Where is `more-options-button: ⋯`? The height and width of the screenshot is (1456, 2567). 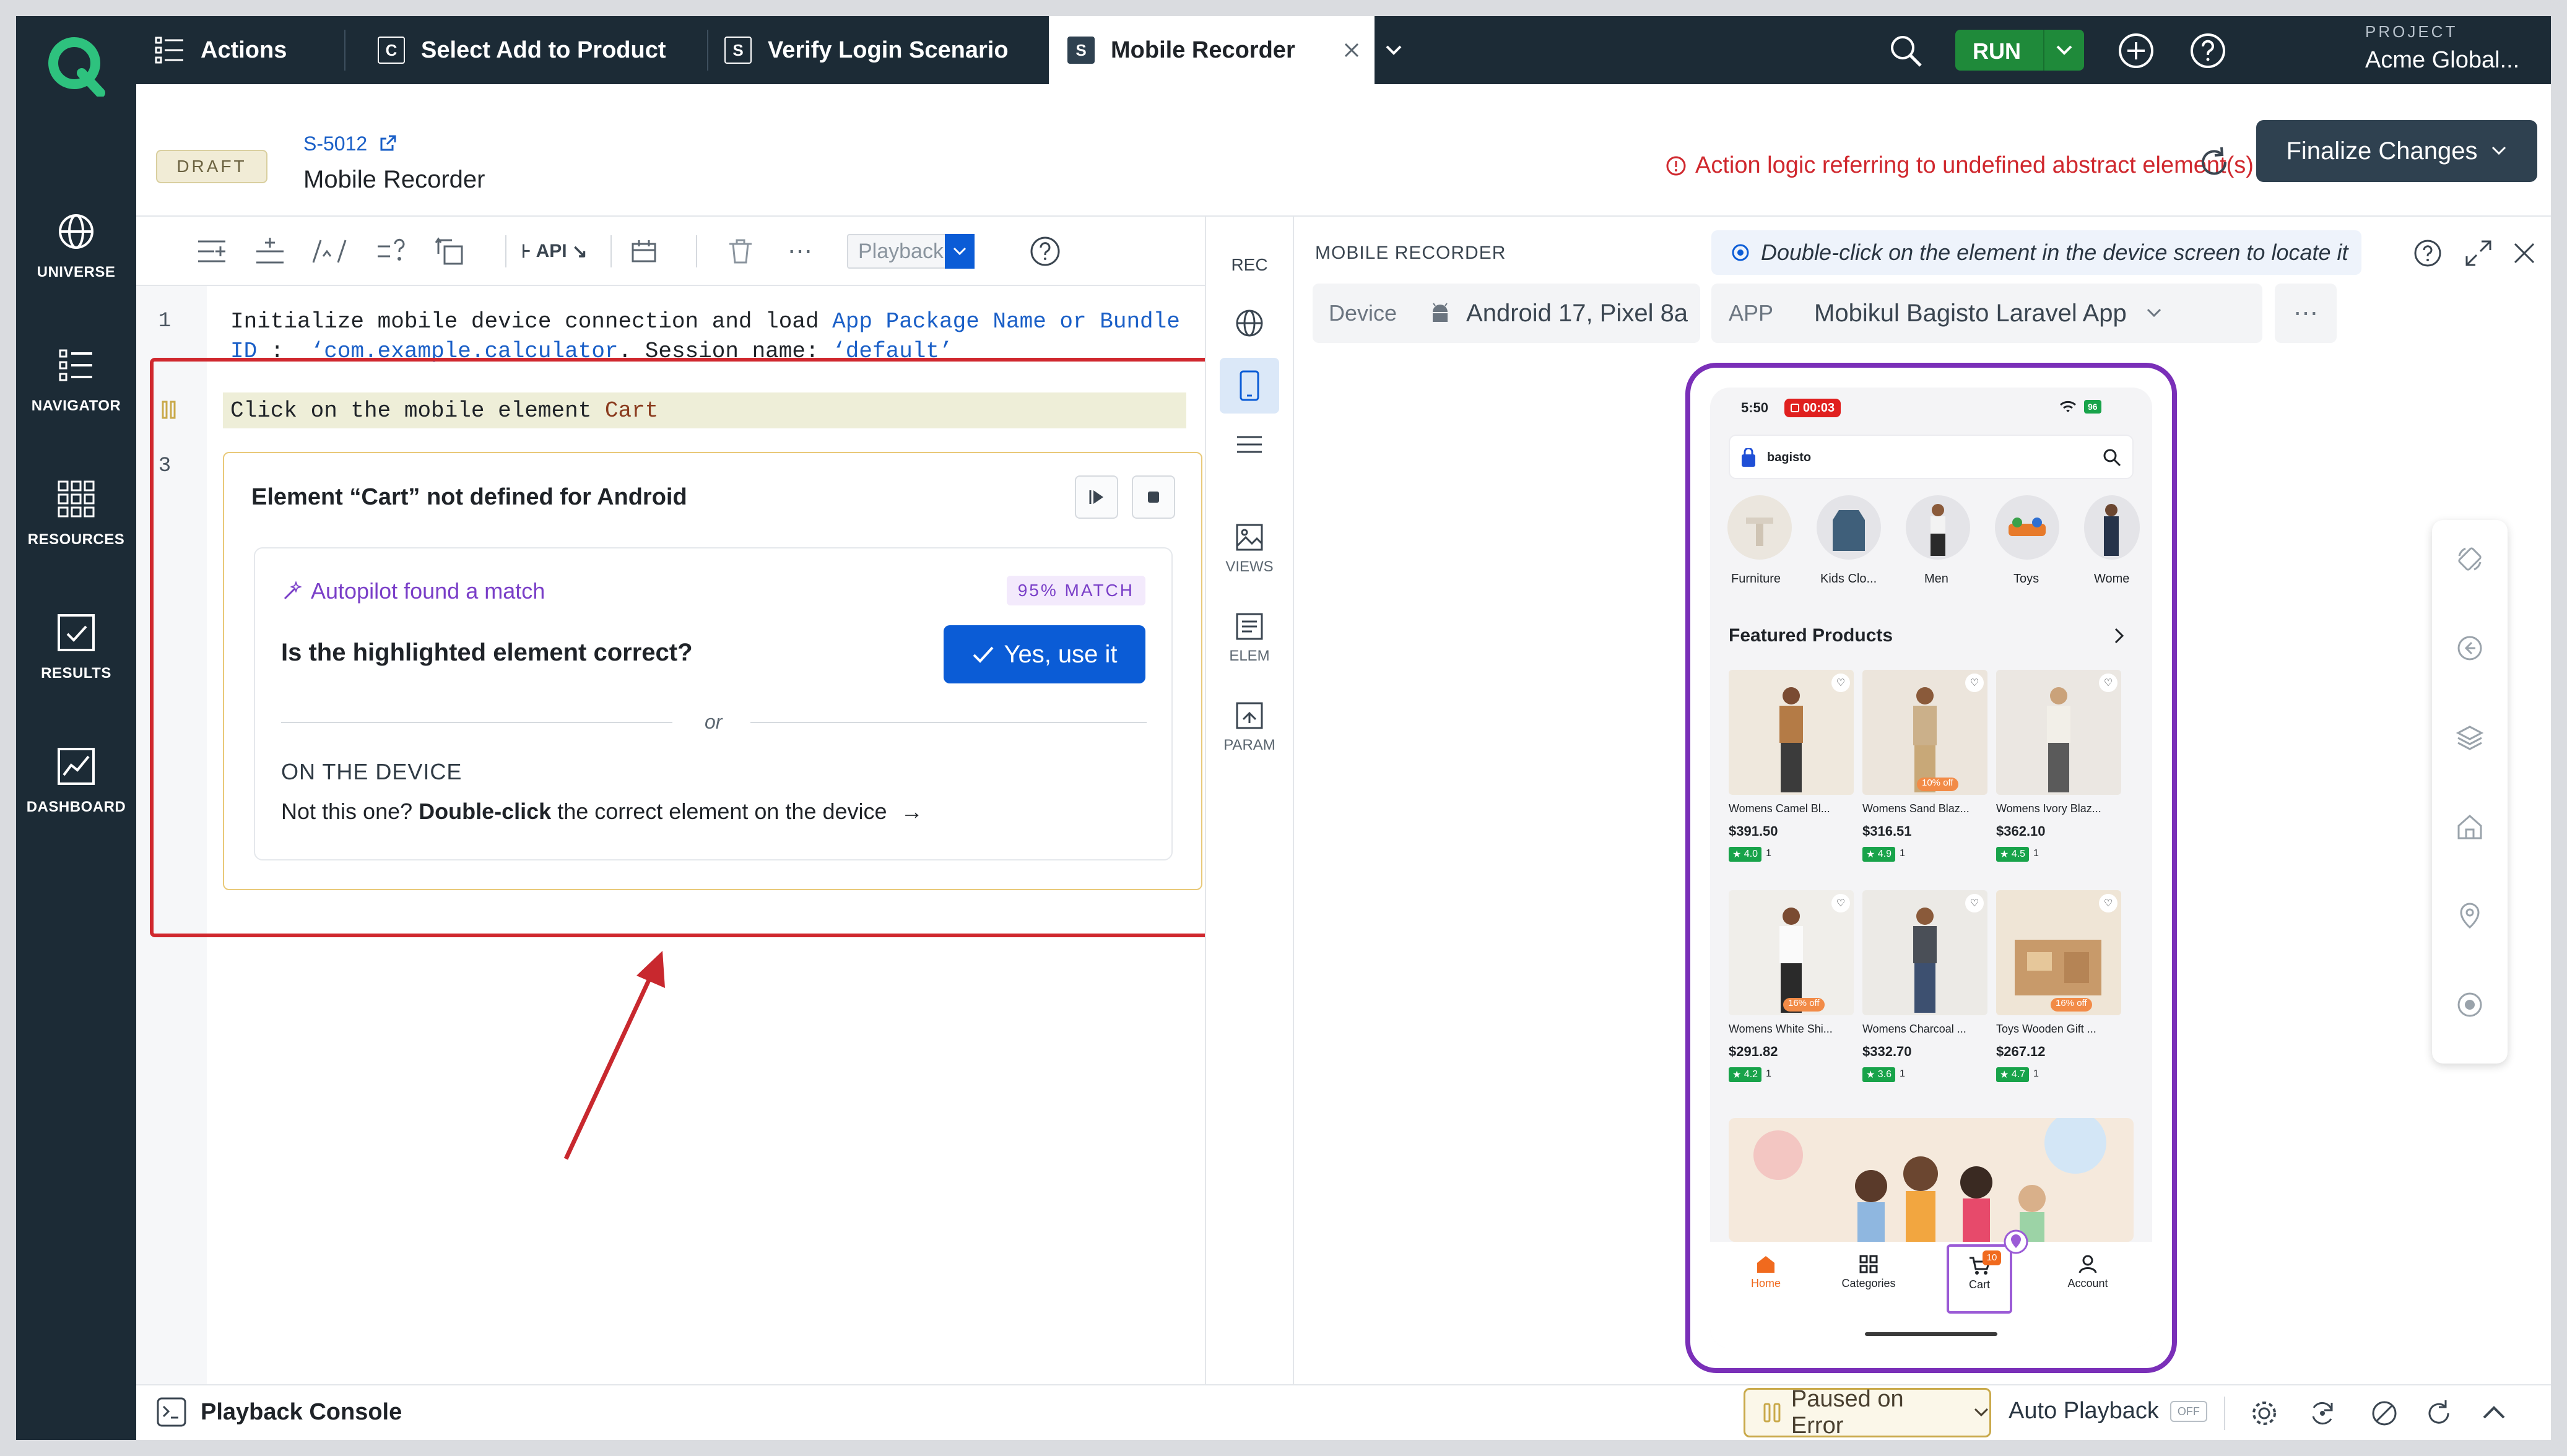
more-options-button: ⋯ is located at coordinates (2306, 313).